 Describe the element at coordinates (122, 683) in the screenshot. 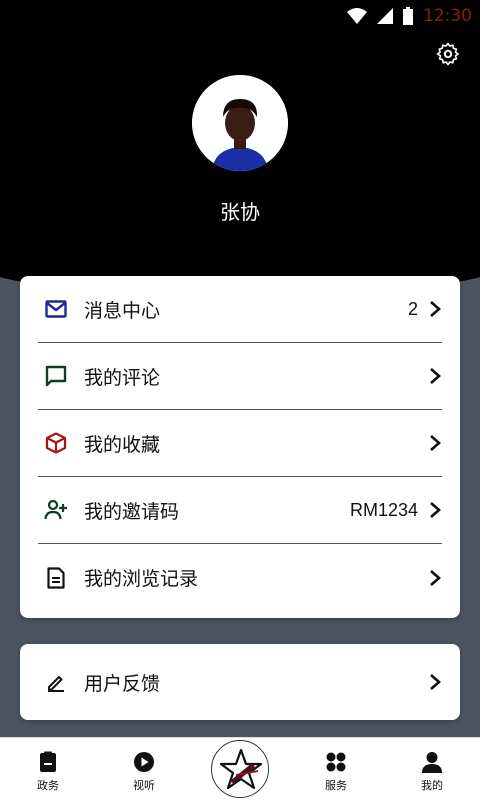

I see `menu-item-label: 用户反馈` at that location.